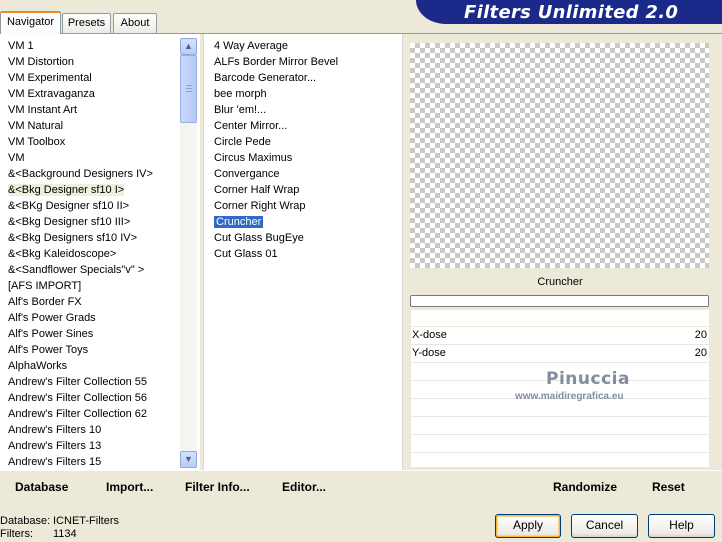 The width and height of the screenshot is (722, 542). Describe the element at coordinates (560, 354) in the screenshot. I see `param-row-y-dose: Y-dose 20` at that location.